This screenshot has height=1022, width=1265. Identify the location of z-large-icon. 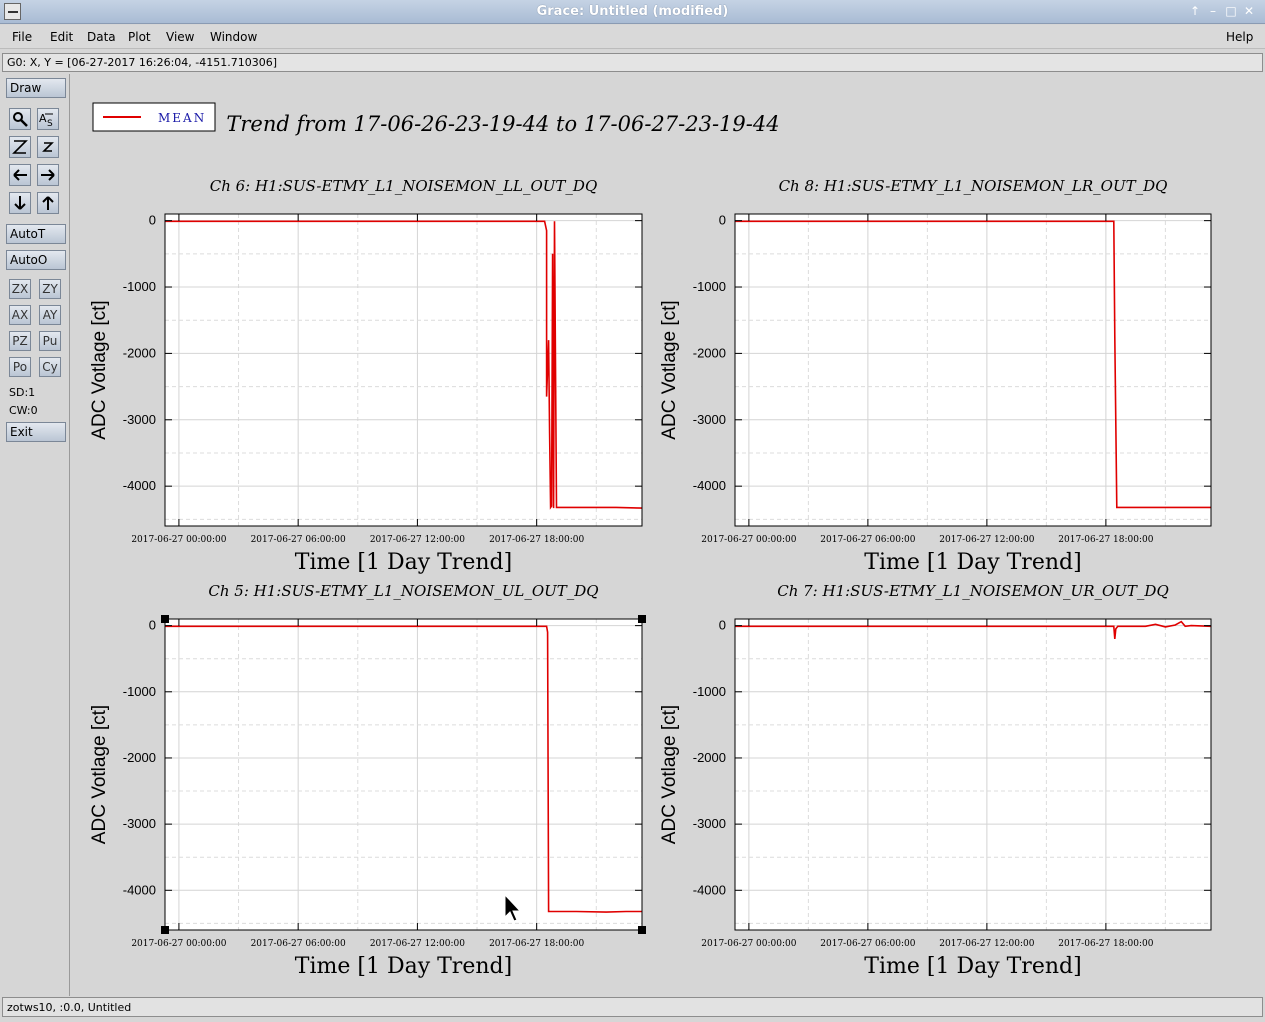
(20, 147).